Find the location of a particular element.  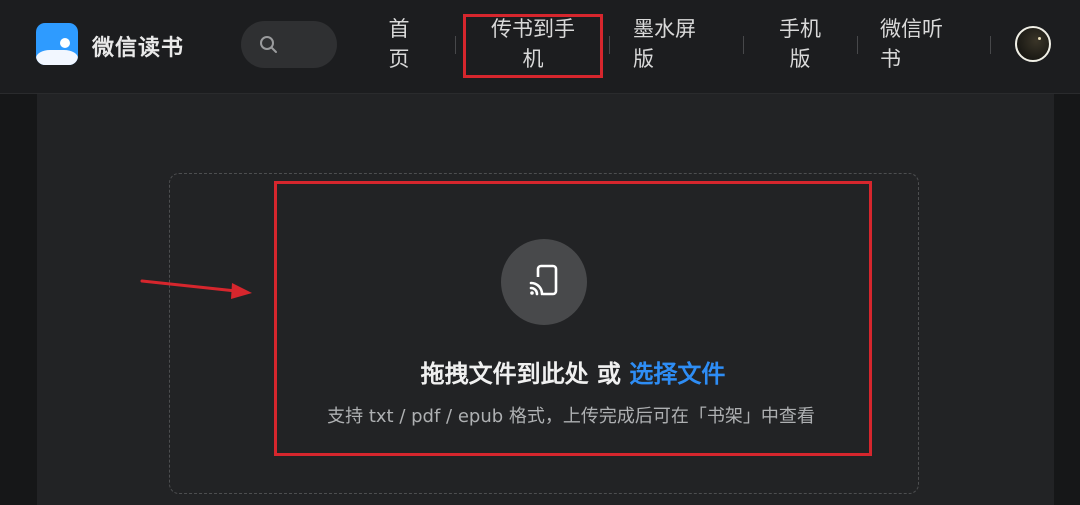

drop-instruction-text: 拖拽文件到此处 或 is located at coordinates (525, 374).